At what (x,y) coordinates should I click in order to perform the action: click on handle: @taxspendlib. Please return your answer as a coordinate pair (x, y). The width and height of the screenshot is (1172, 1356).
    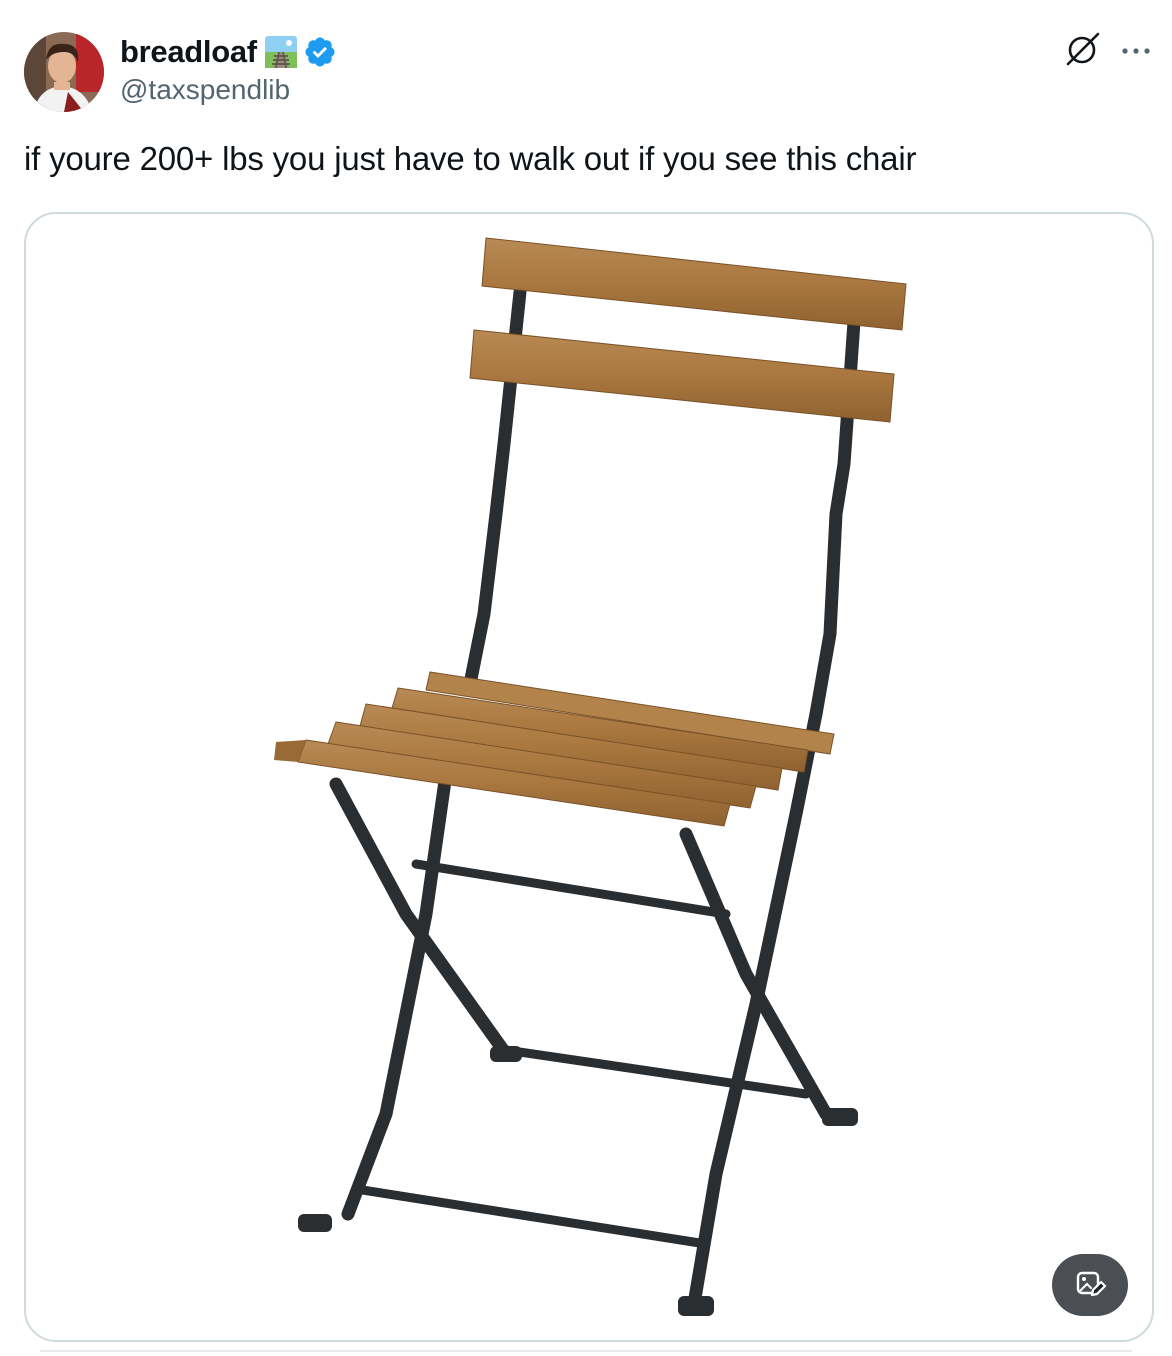
    Looking at the image, I should click on (228, 90).